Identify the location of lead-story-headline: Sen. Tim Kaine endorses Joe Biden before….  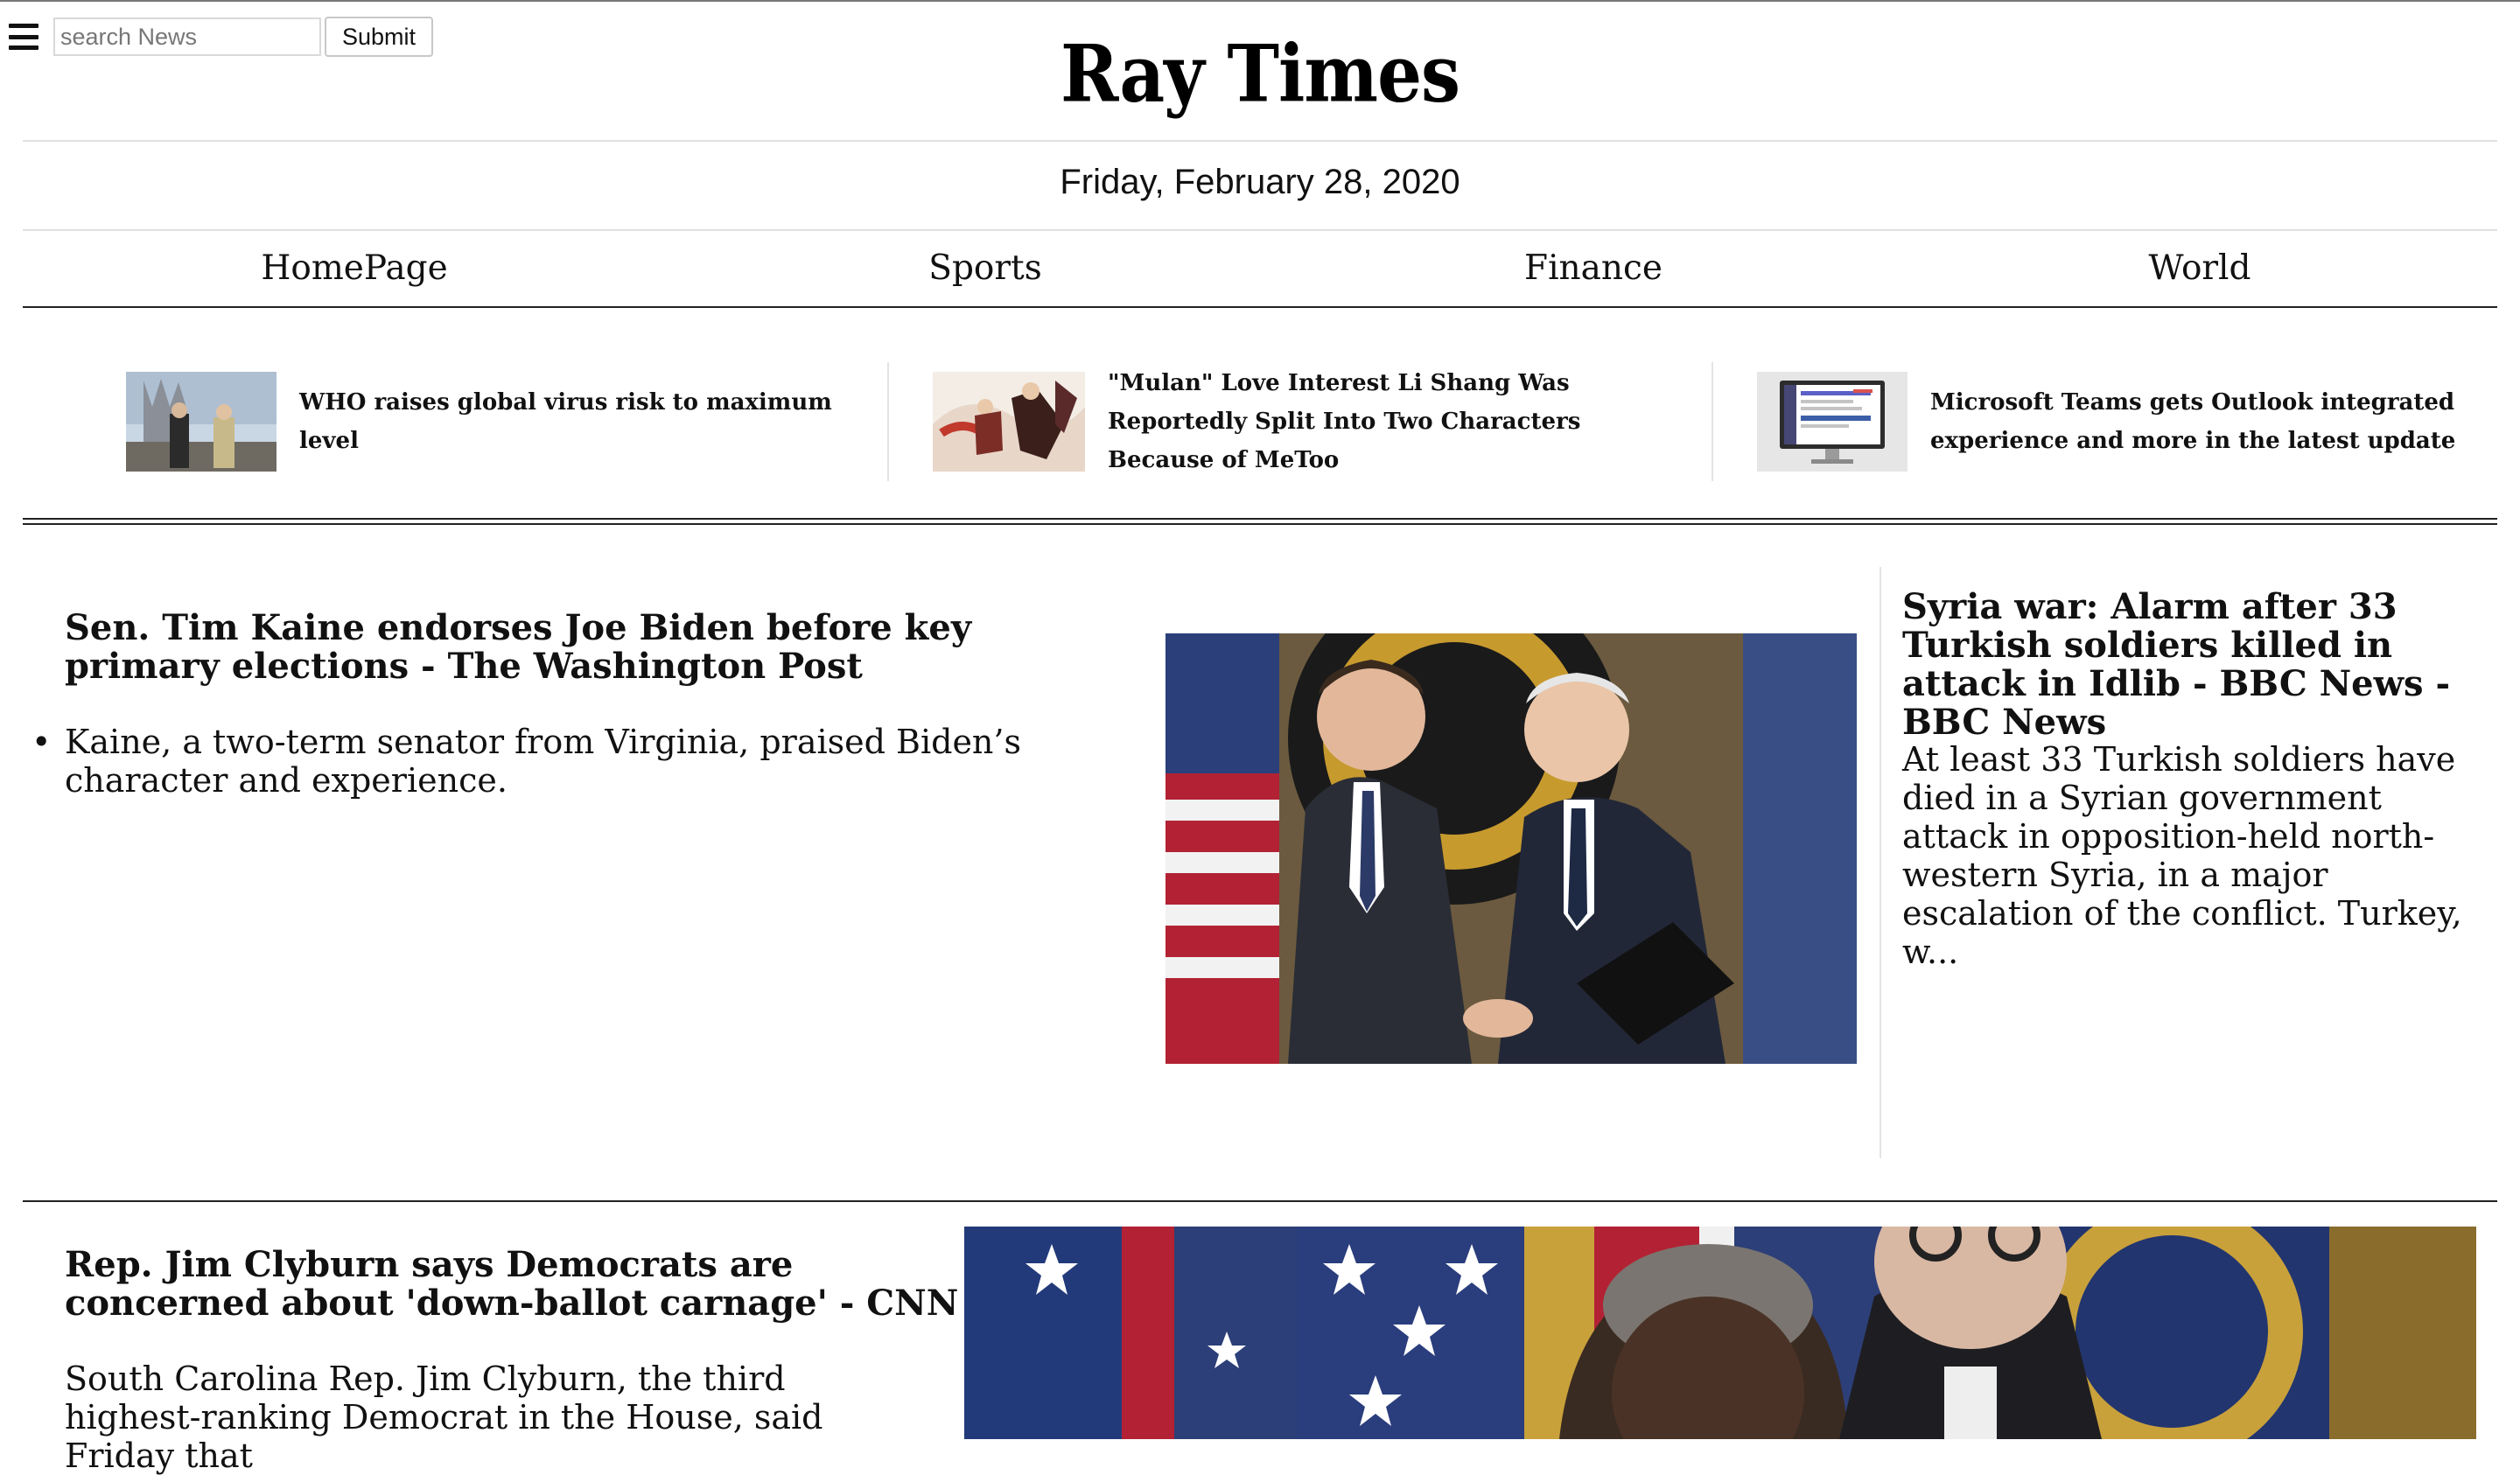
(590, 647).